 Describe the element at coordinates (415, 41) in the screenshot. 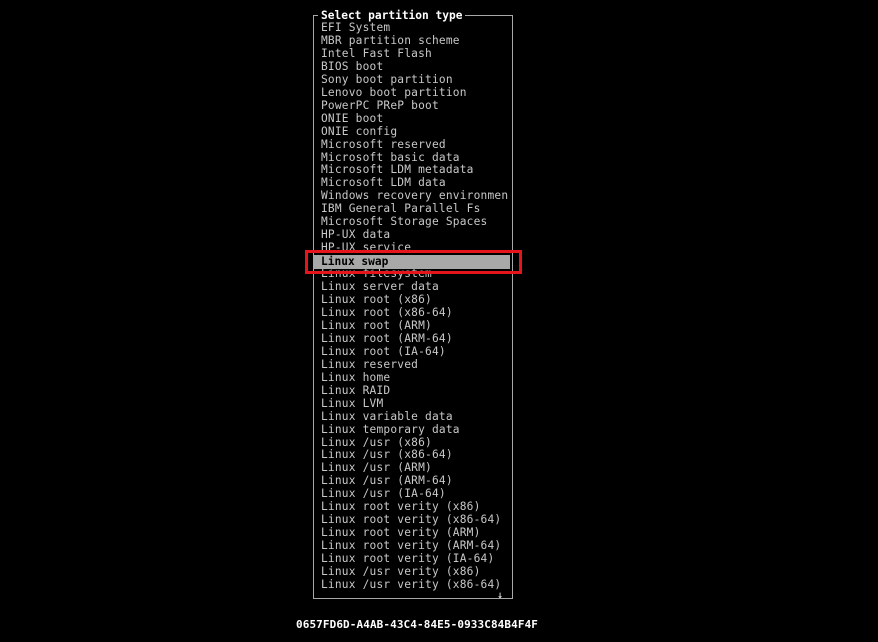

I see `list-item: MBR partition scheme` at that location.